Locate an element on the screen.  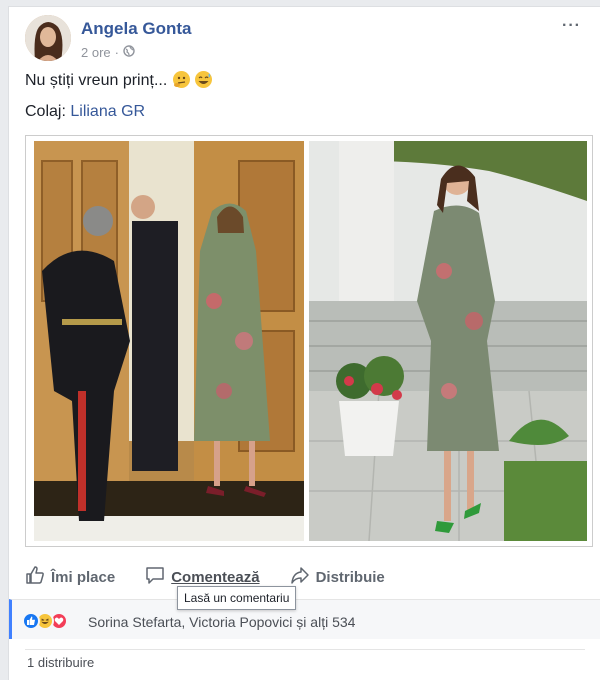
reaction-icons is located at coordinates (45, 621).